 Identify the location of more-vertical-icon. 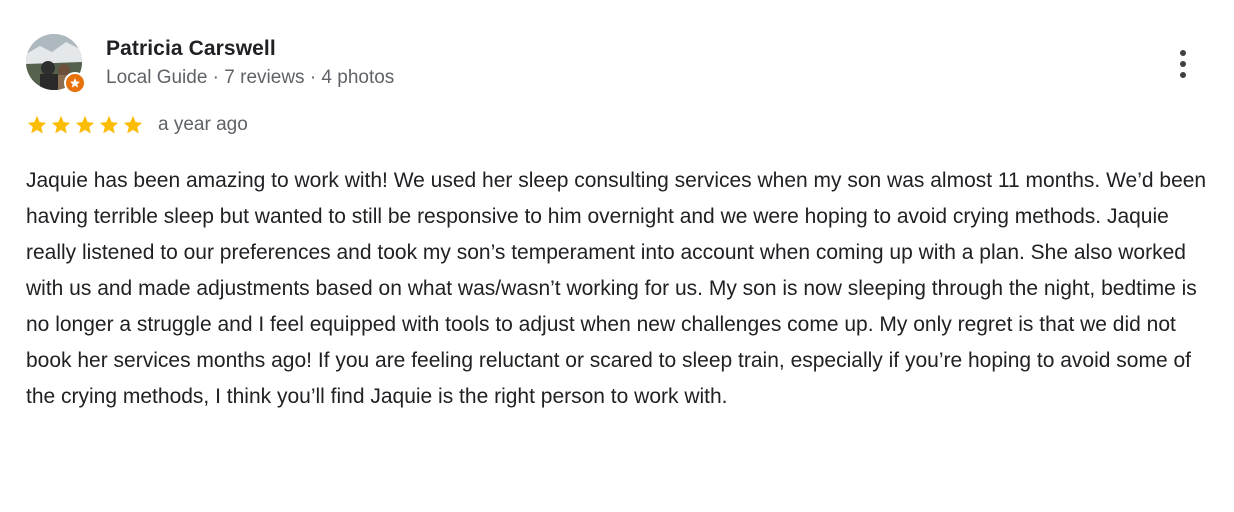
(1183, 53).